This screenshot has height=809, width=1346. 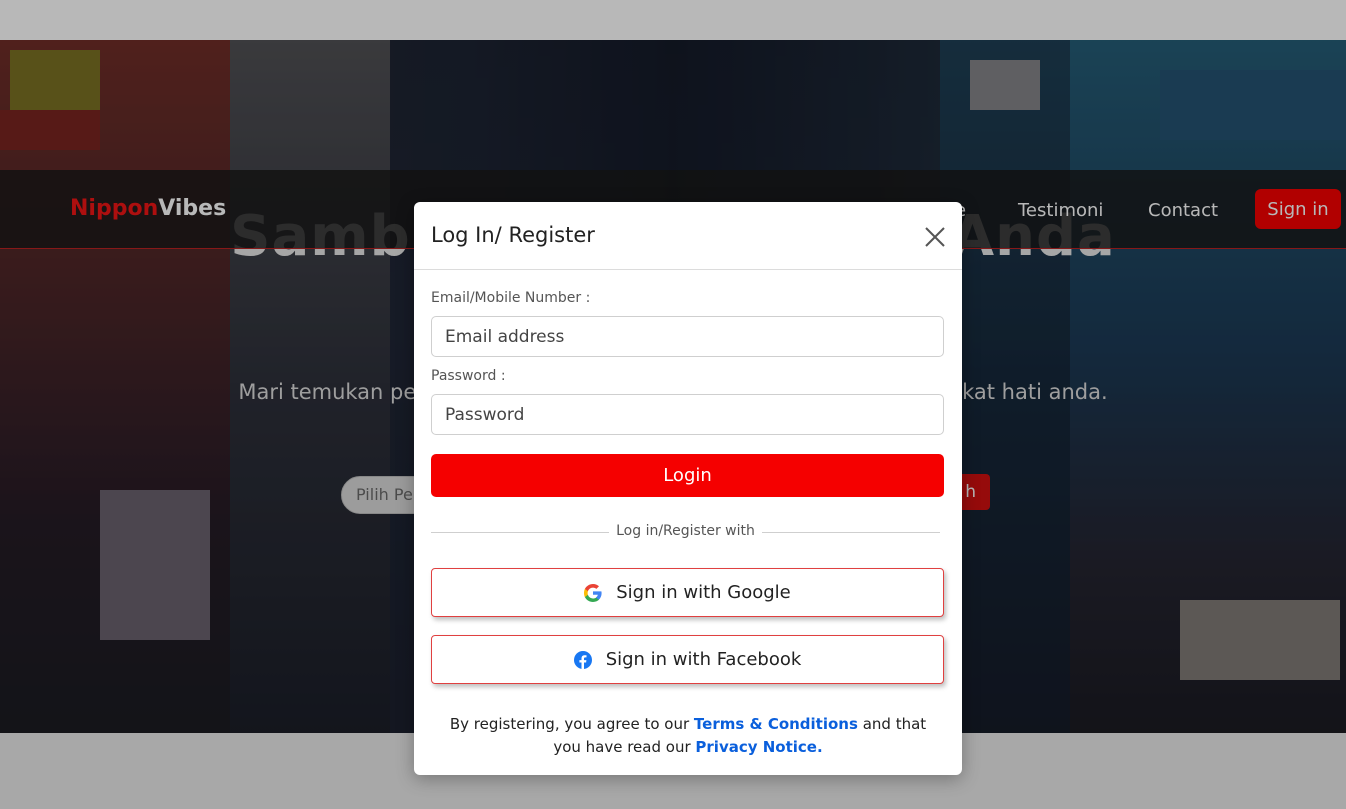 What do you see at coordinates (687, 414) in the screenshot?
I see `password-field` at bounding box center [687, 414].